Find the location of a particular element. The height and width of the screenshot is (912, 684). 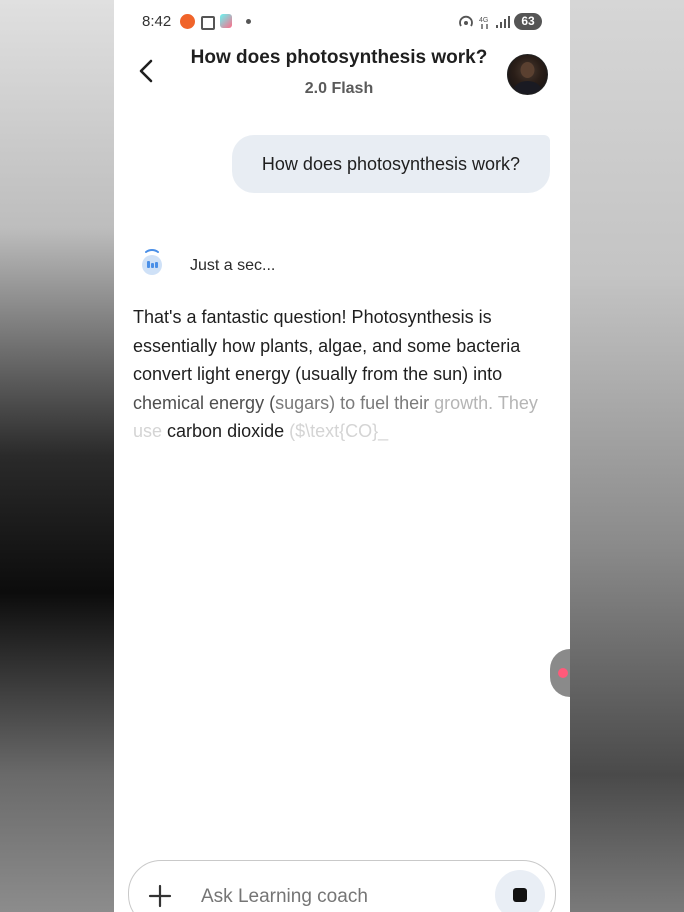

back-arrow-icon is located at coordinates (147, 71).